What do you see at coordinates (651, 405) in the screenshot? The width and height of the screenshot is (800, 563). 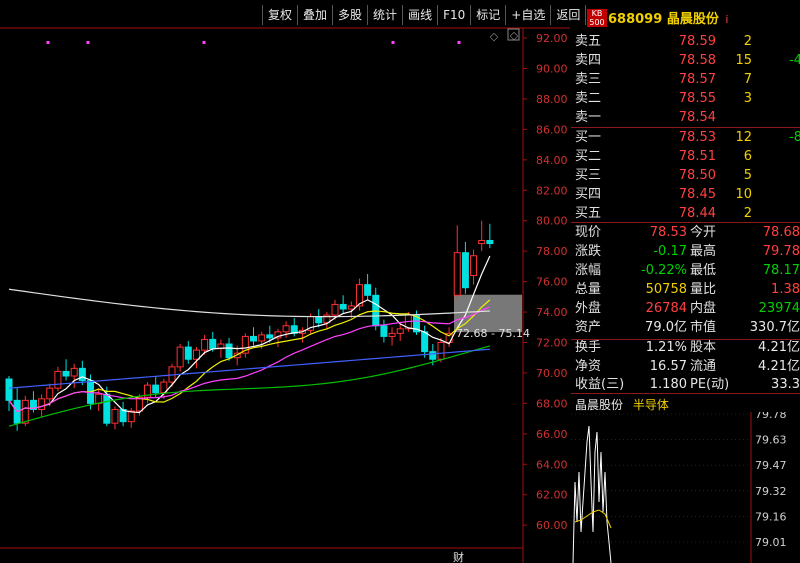 I see `sector-link: 半导体` at bounding box center [651, 405].